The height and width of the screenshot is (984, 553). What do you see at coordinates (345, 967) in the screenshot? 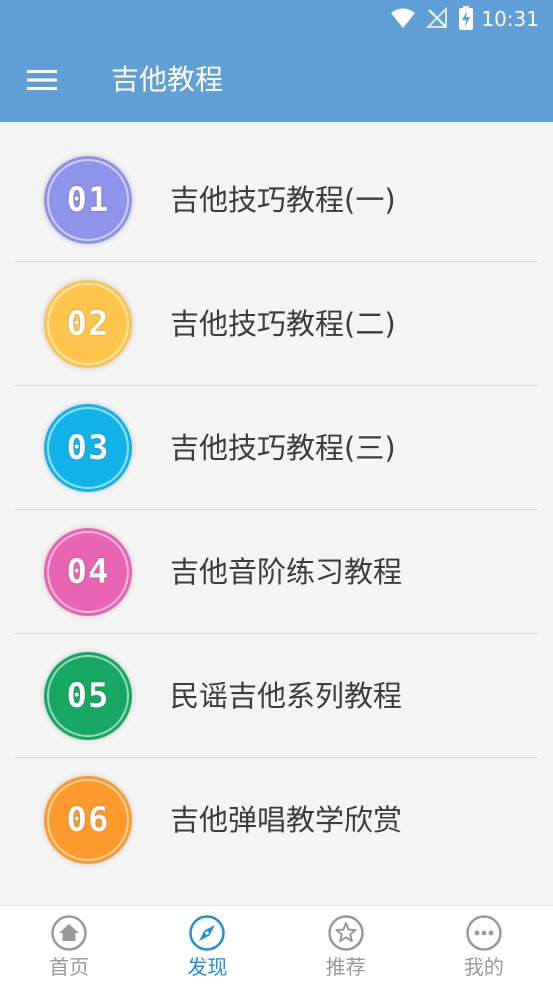
I see `nav-label: 推荐` at bounding box center [345, 967].